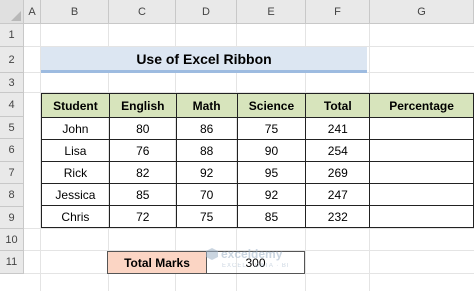 The width and height of the screenshot is (474, 291). What do you see at coordinates (271, 150) in the screenshot?
I see `cell-science: 90` at bounding box center [271, 150].